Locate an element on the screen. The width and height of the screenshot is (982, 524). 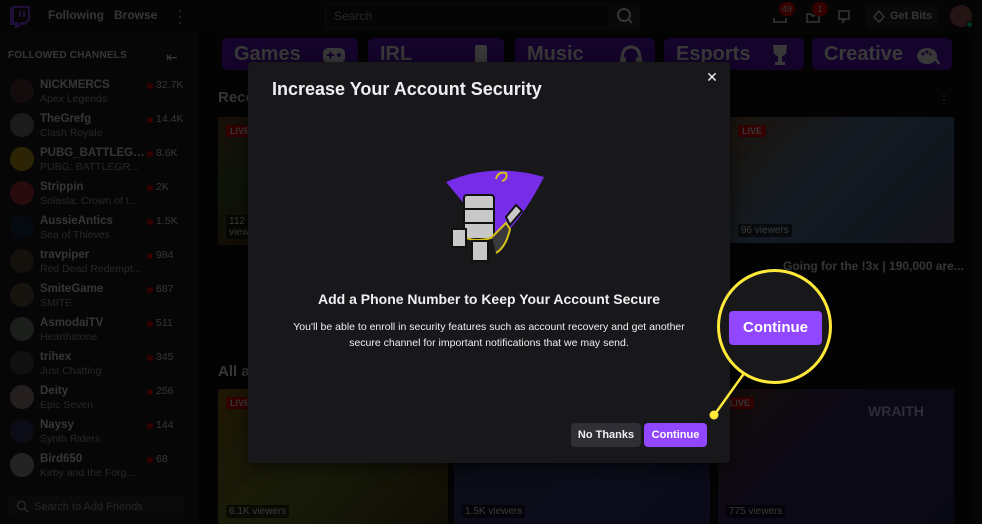
modal-title: Increase Your Account Security is located at coordinates (407, 89).